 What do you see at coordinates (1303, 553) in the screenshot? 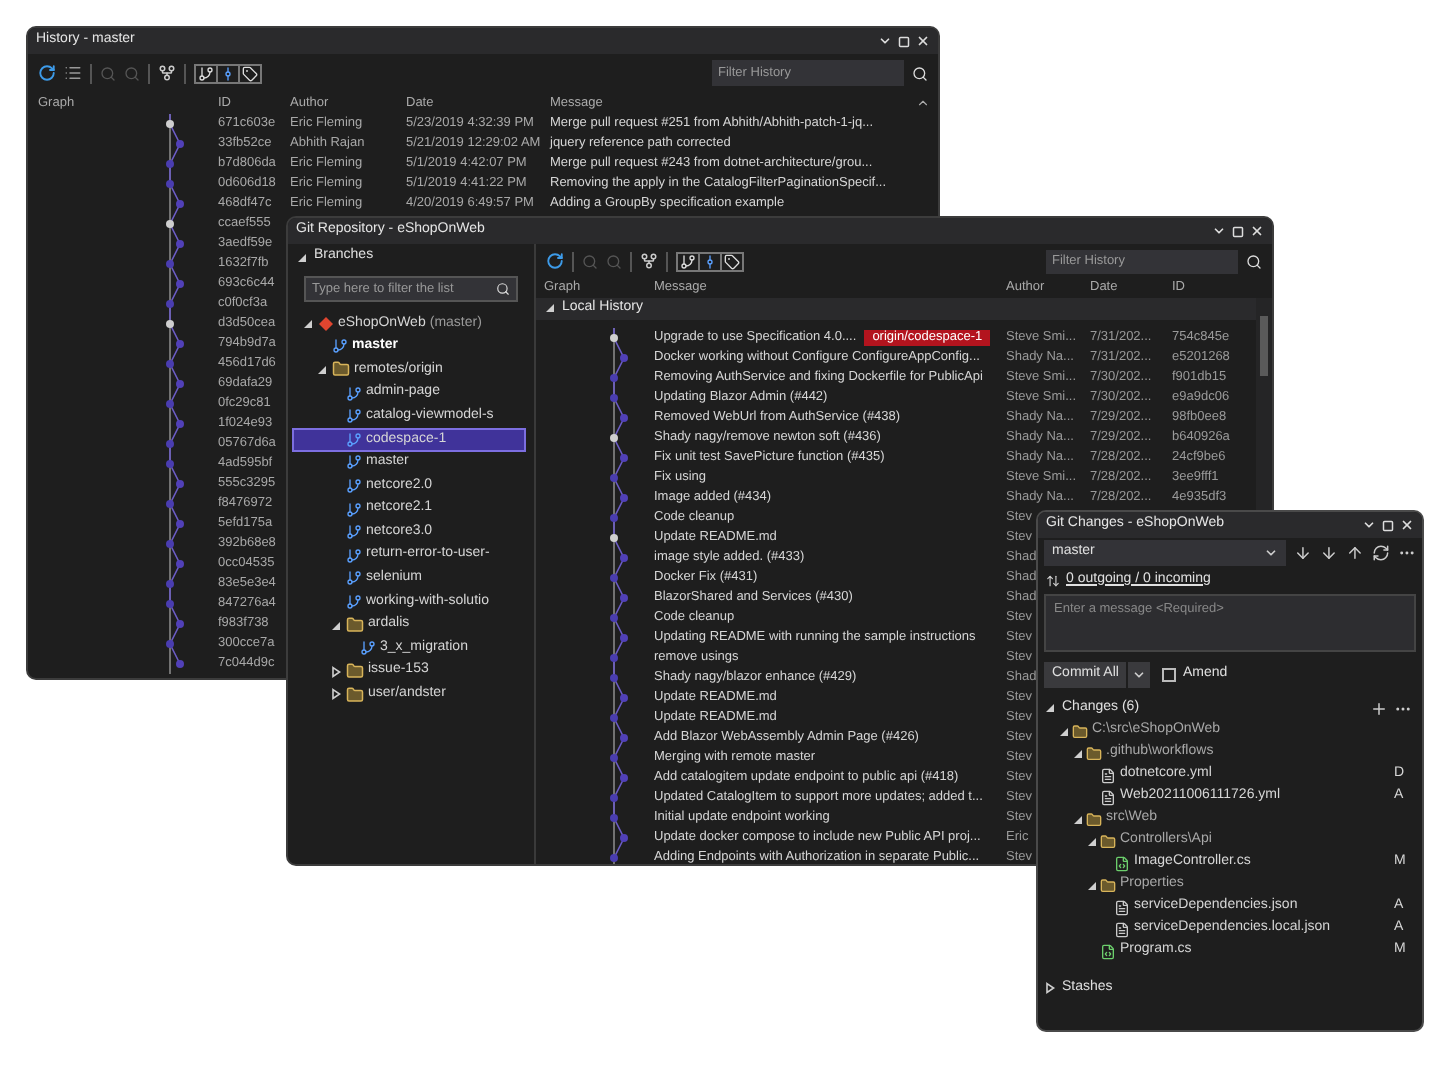
I see `fetch-icon` at bounding box center [1303, 553].